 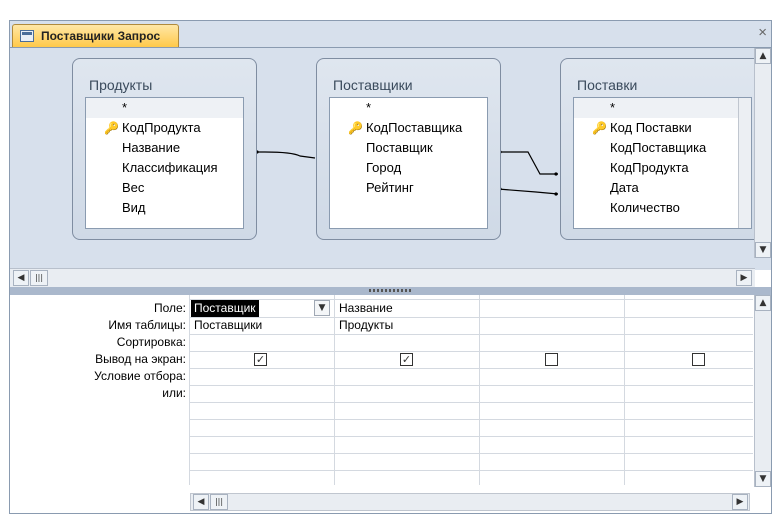 I want to click on pane-splitter, so click(x=390, y=291).